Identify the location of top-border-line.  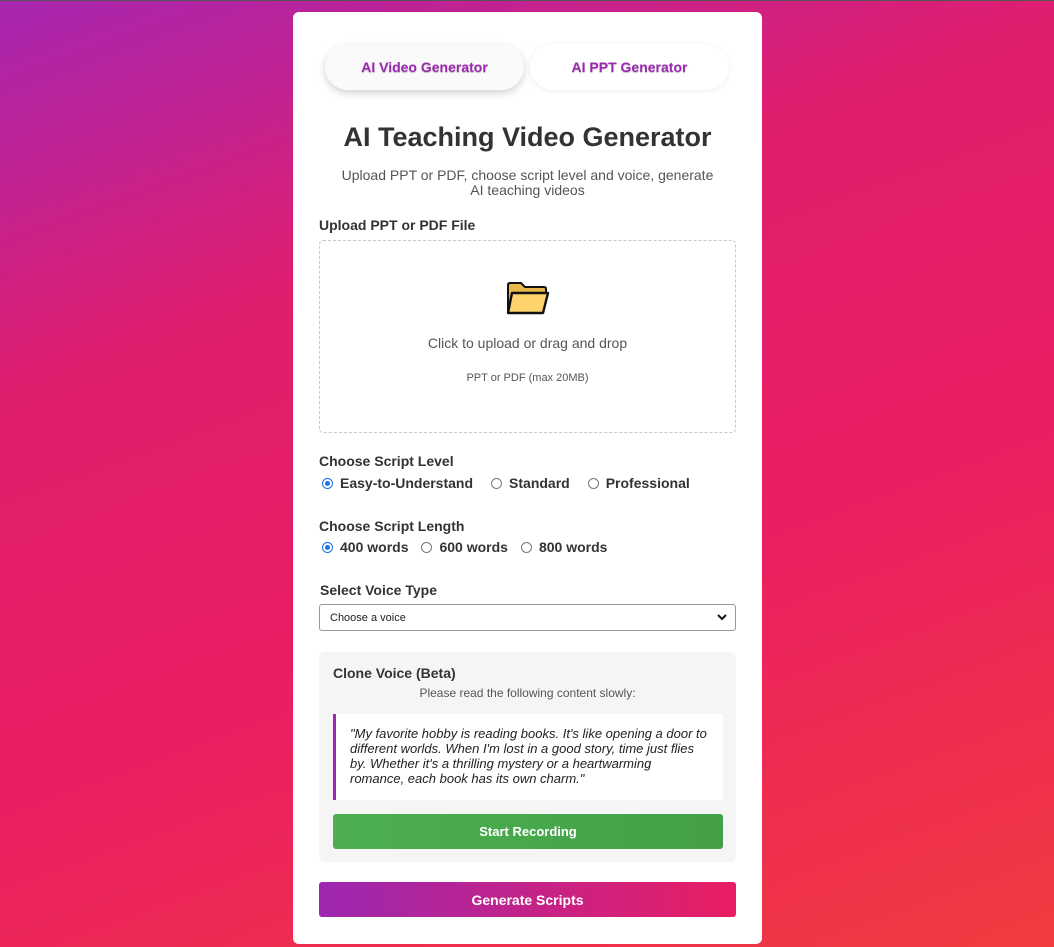
(527, 0).